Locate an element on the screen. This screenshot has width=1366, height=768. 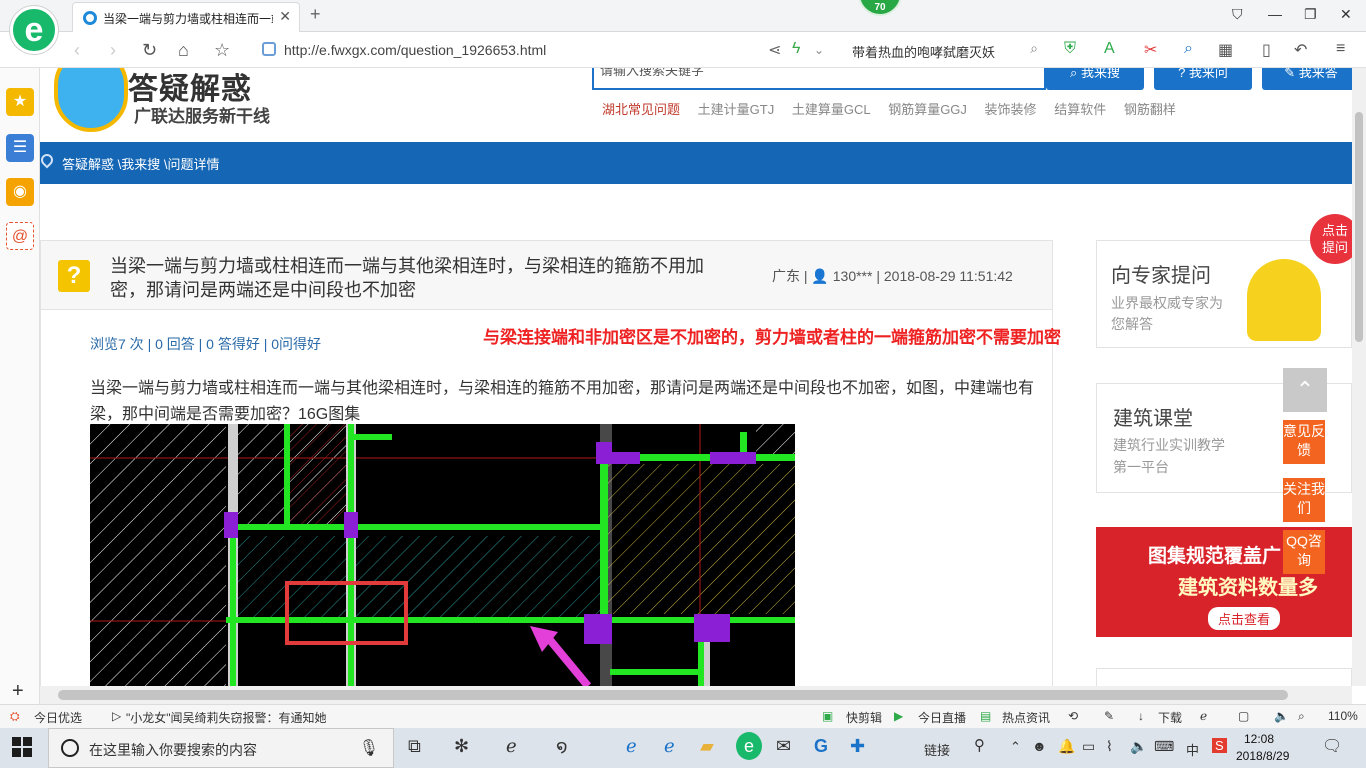
hot-news-link: 热点资讯 is located at coordinates (1026, 717).